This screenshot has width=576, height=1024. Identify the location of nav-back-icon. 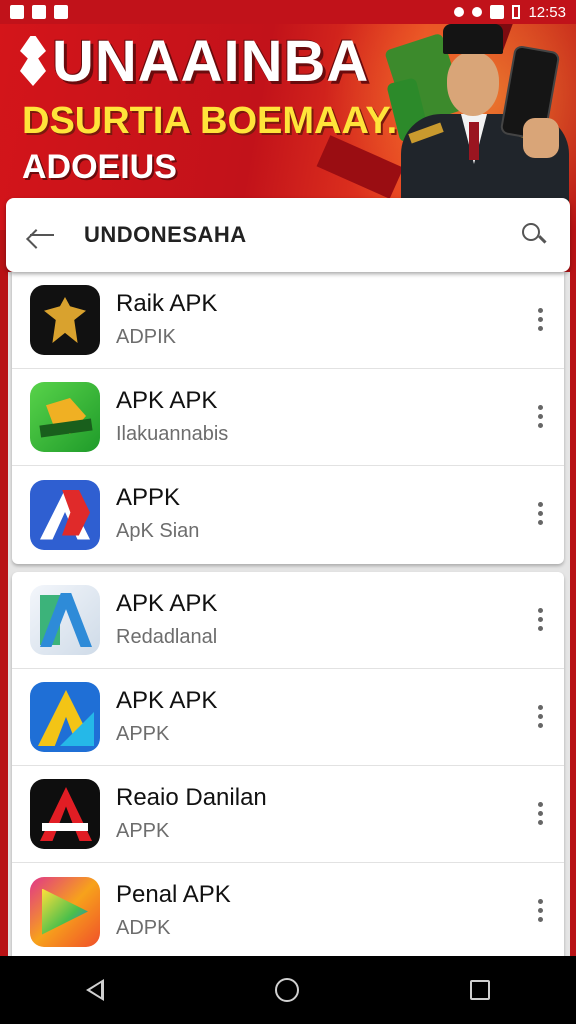
(94, 990).